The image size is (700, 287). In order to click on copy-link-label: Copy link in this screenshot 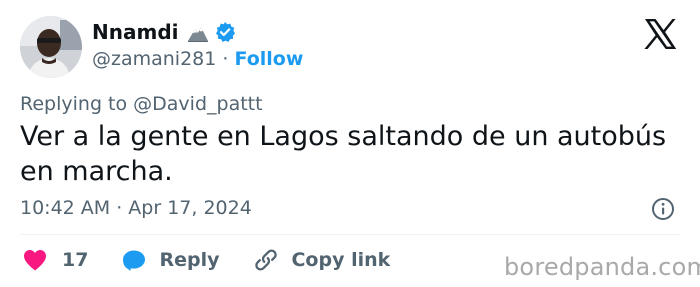, I will do `click(341, 260)`.